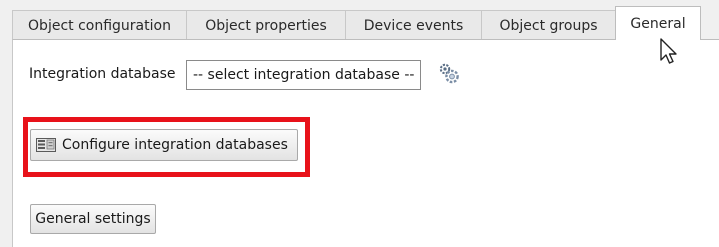 This screenshot has height=247, width=719. I want to click on gear-icon, so click(449, 73).